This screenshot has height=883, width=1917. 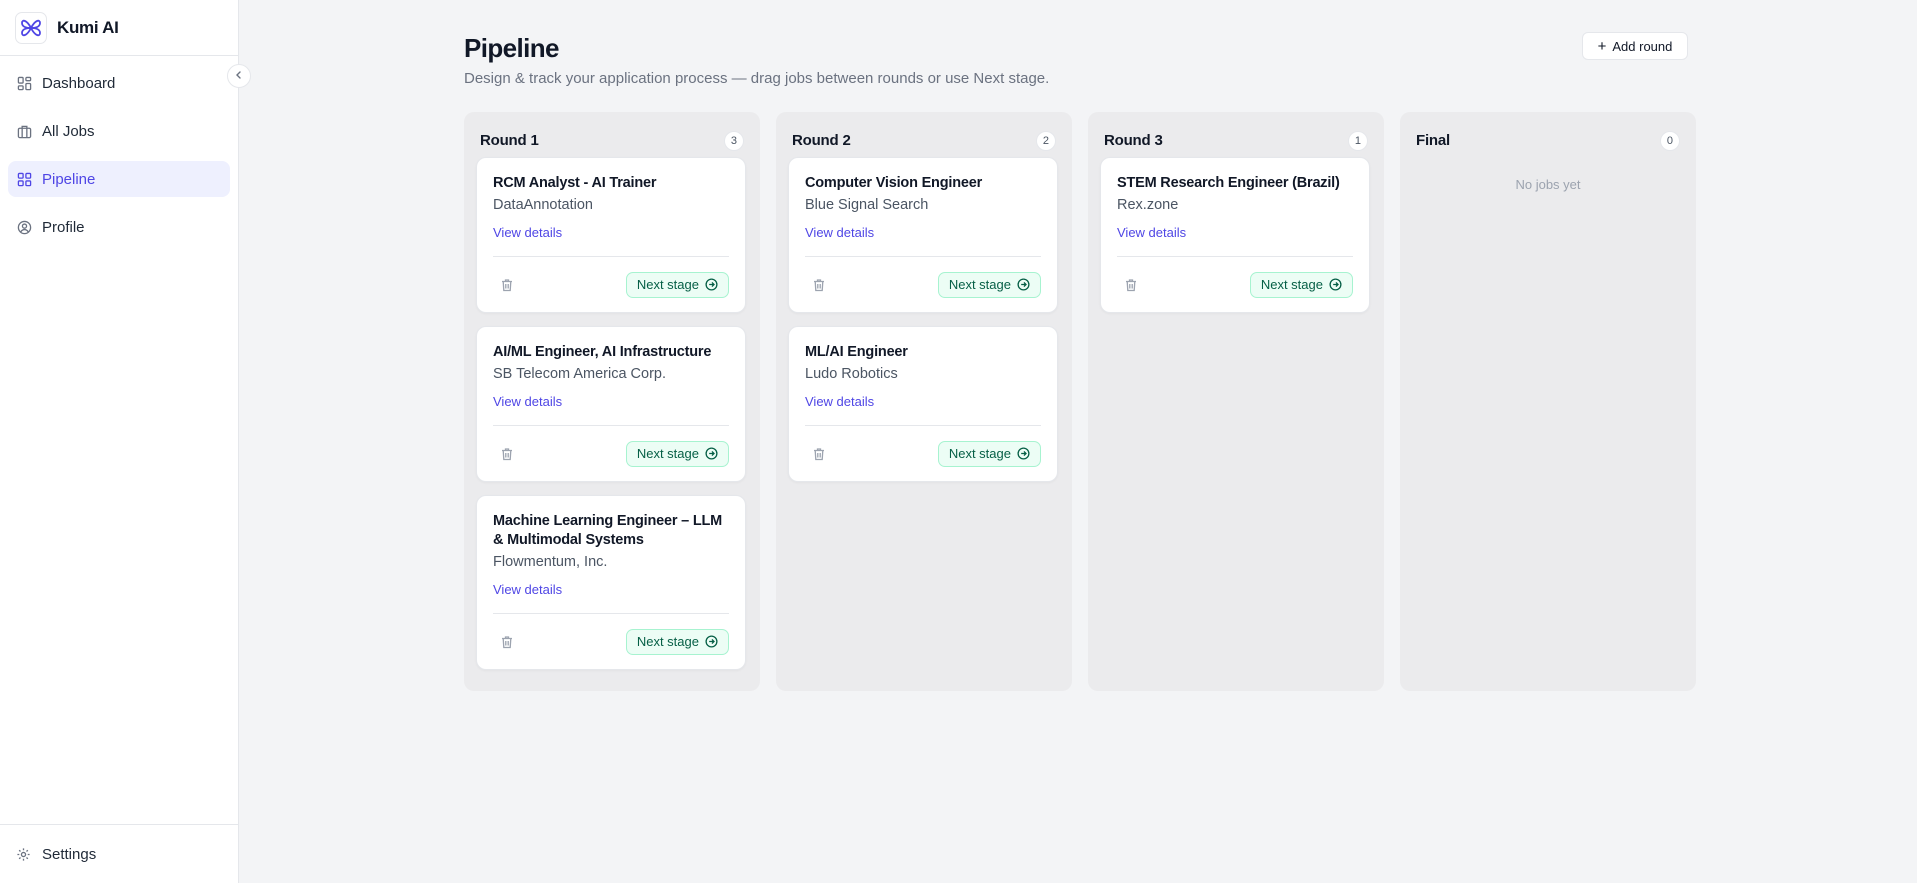 What do you see at coordinates (1433, 140) in the screenshot?
I see `column-title: Final` at bounding box center [1433, 140].